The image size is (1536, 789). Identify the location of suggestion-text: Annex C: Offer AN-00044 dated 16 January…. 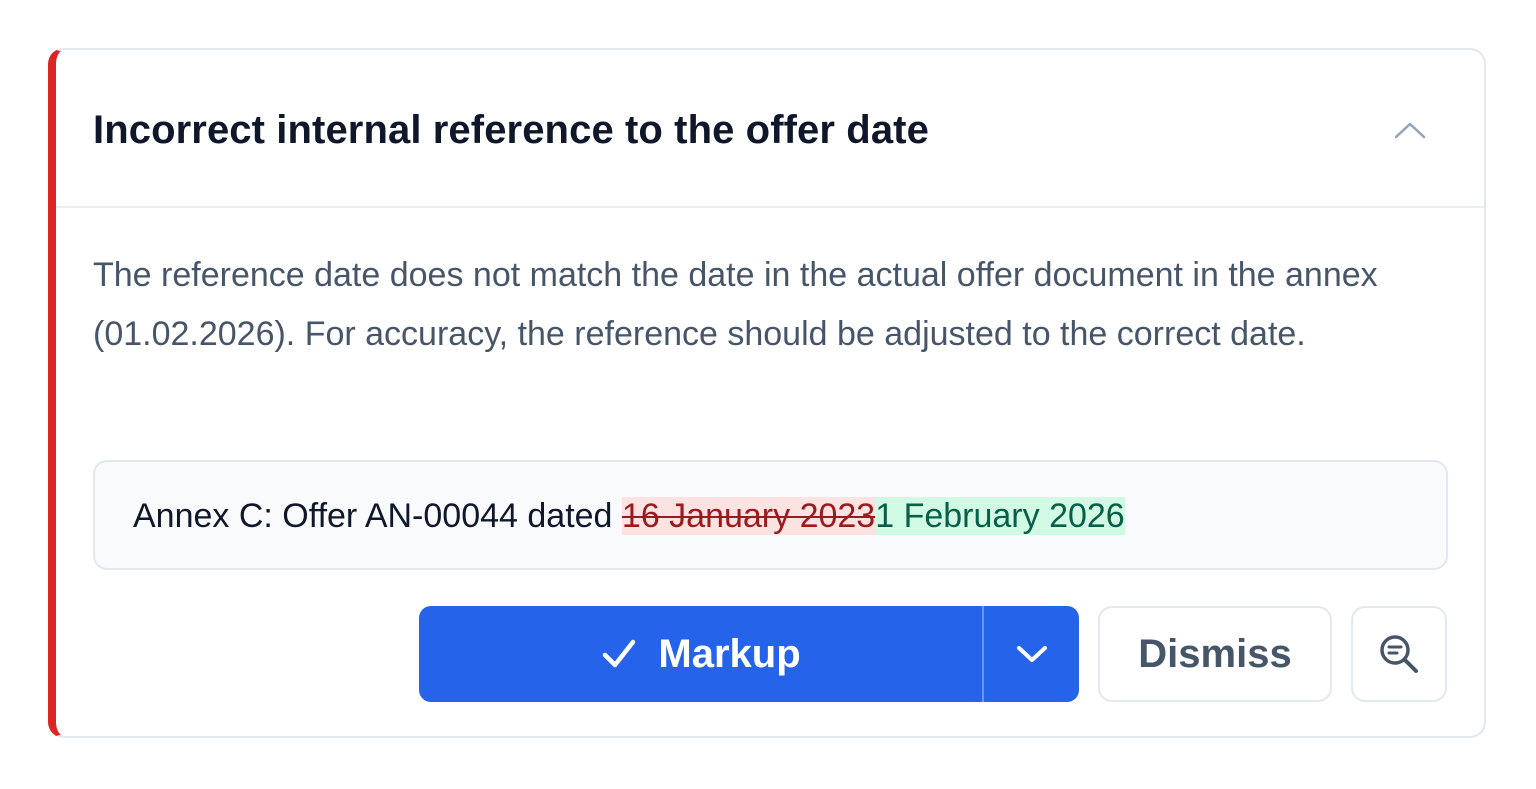
(629, 516).